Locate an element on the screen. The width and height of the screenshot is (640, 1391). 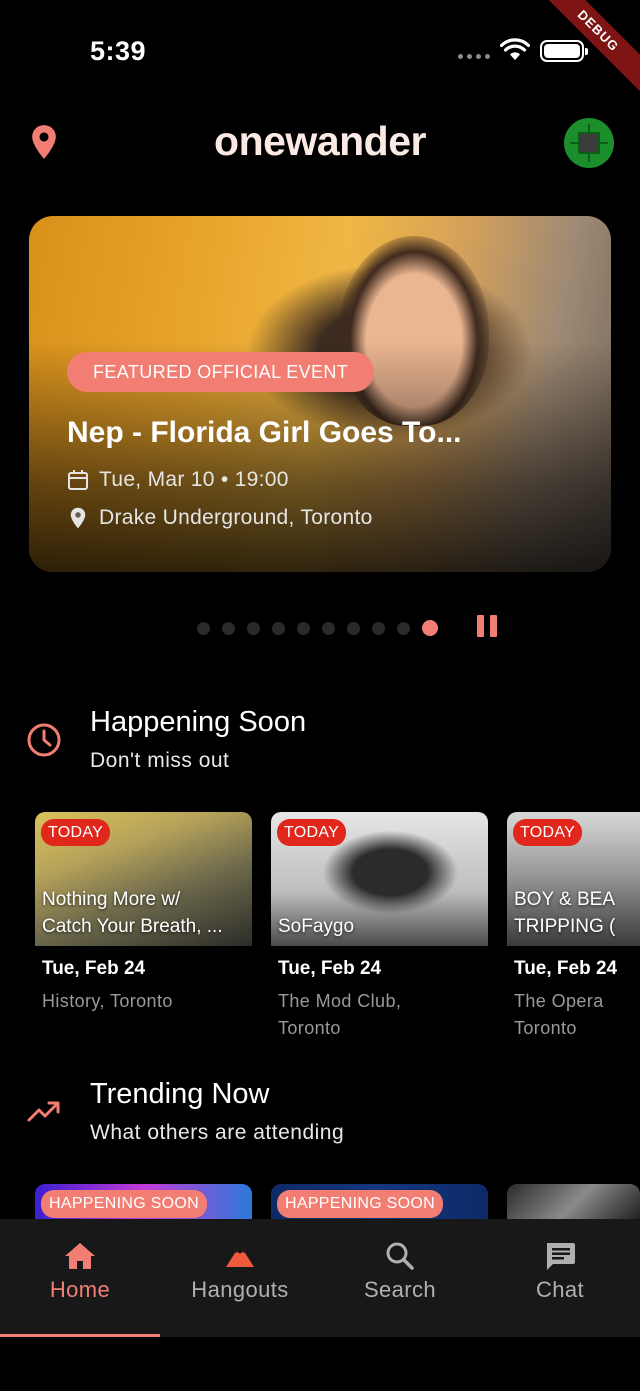
chip-icon is located at coordinates (589, 143).